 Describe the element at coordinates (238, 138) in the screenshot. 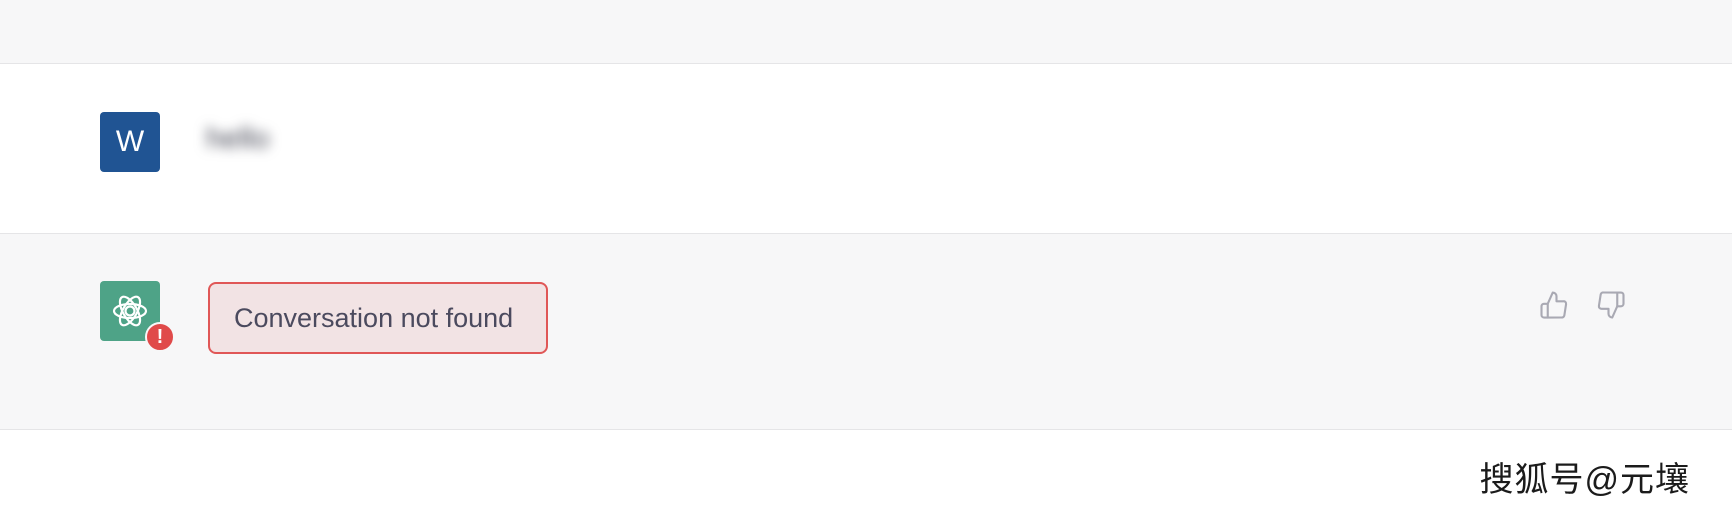

I see `user-message-text: hello` at that location.